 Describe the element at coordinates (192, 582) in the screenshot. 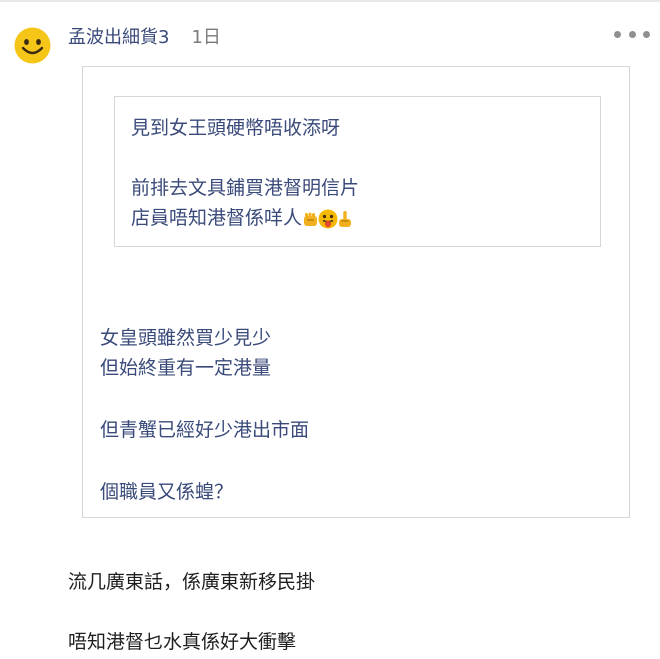

I see `reply-text-line: 流几廣東話，係廣東新移民掛` at that location.